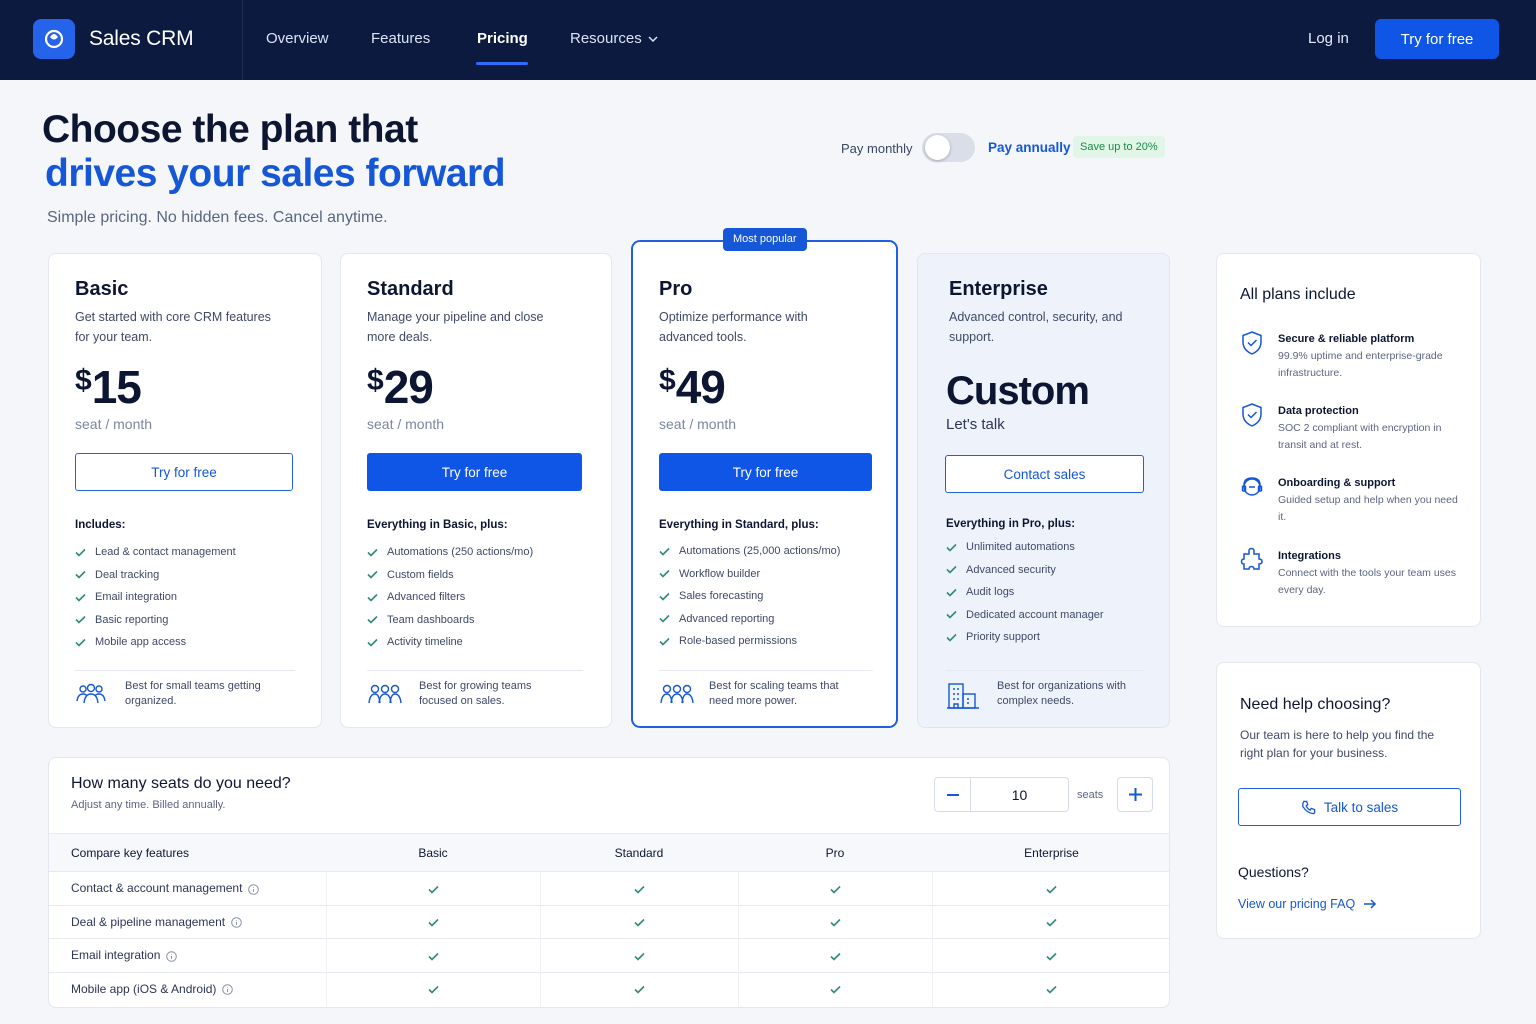 The height and width of the screenshot is (1024, 1536). I want to click on feature-item: Workflow builder, so click(749, 574).